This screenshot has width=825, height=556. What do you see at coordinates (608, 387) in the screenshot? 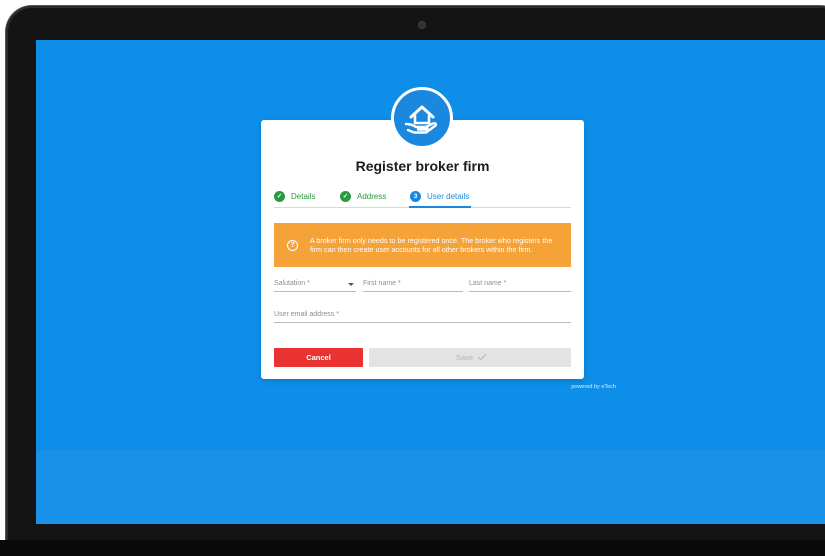
I see `brand-text: eTech` at bounding box center [608, 387].